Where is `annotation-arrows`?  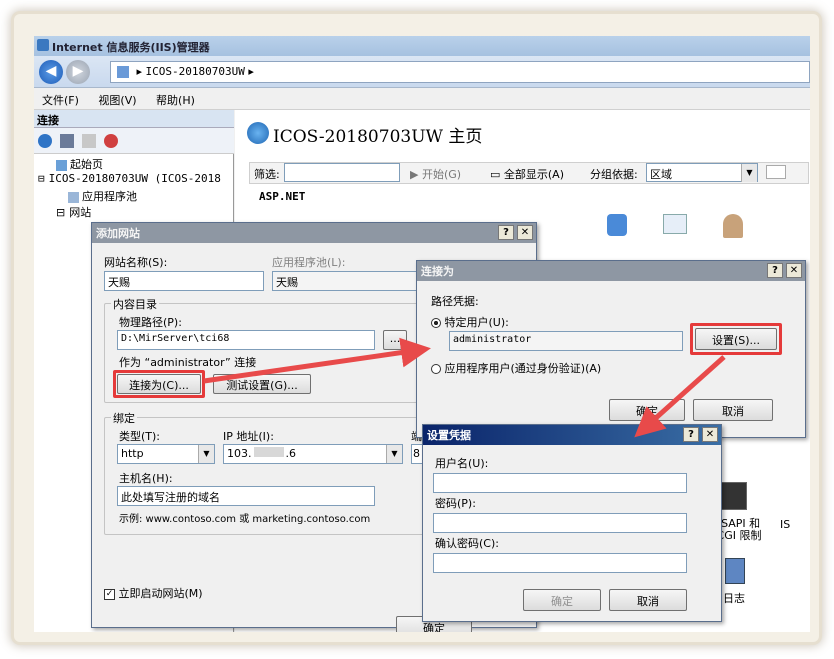 annotation-arrows is located at coordinates (464, 387).